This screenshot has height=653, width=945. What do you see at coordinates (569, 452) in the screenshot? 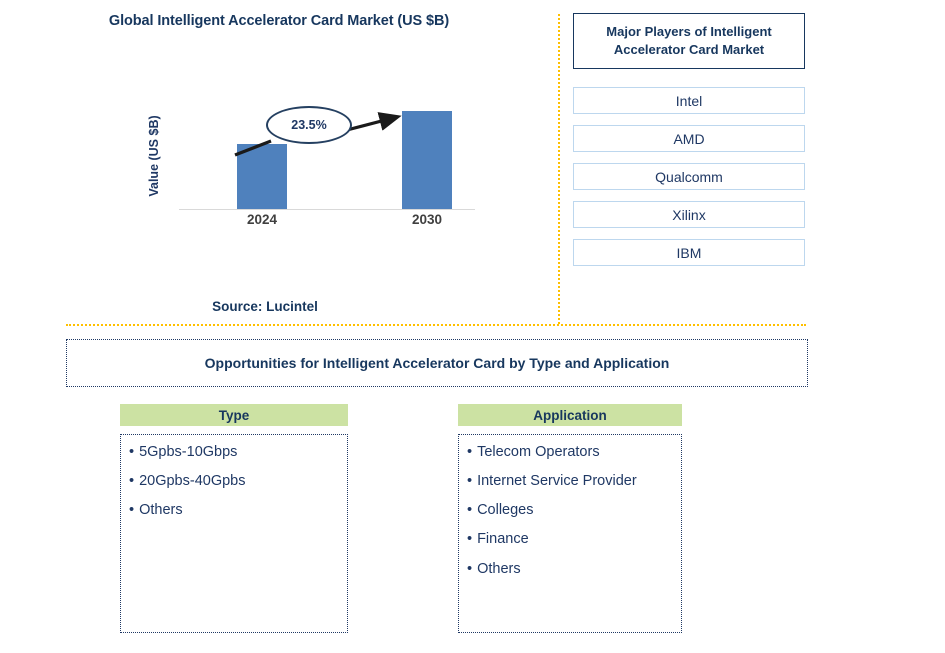
I see `list-item: Telecom Operators` at bounding box center [569, 452].